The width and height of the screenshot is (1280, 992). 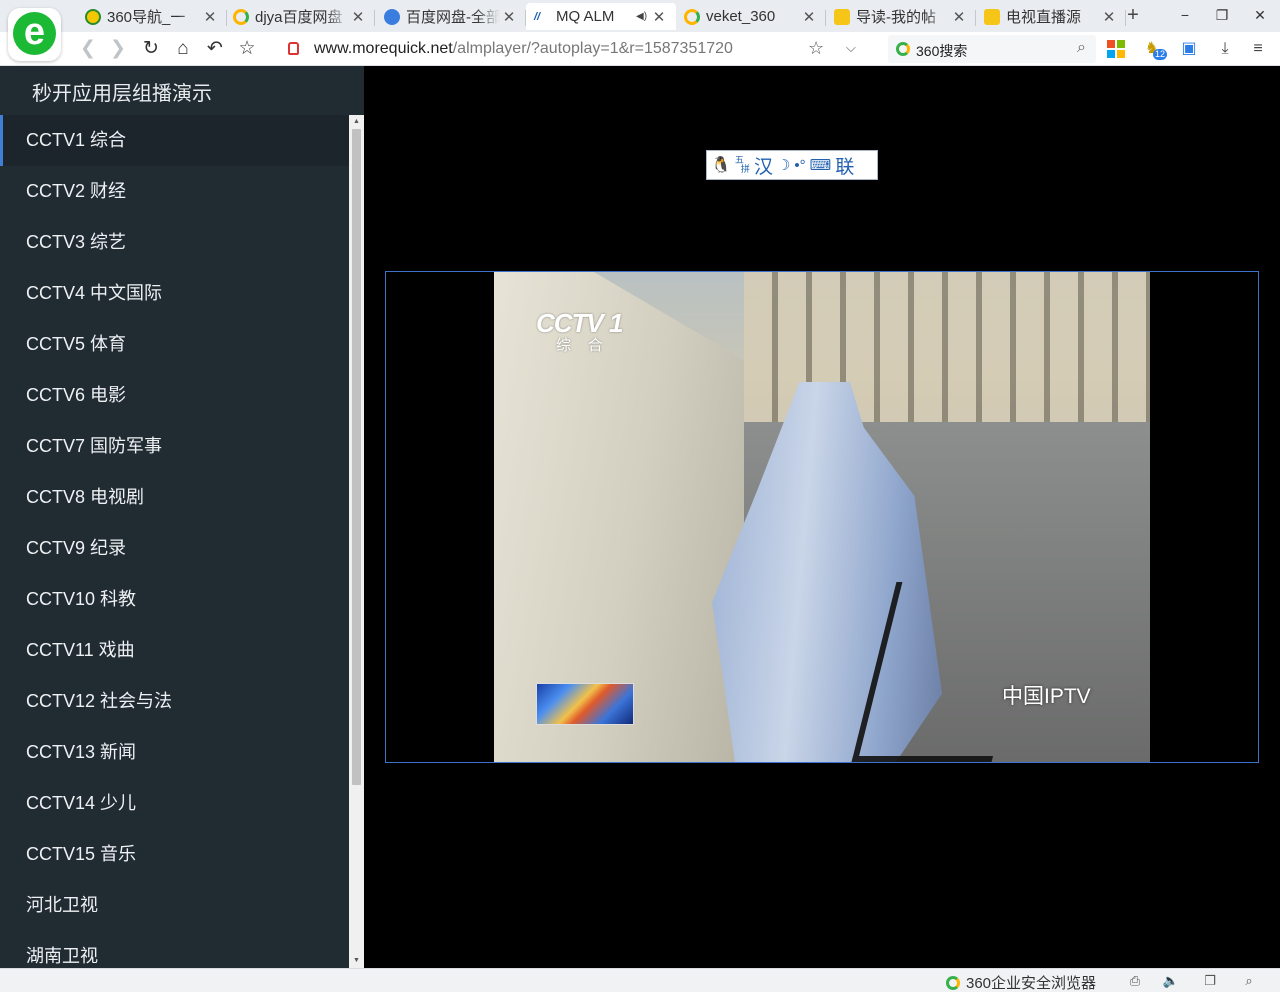 What do you see at coordinates (383, 48) in the screenshot?
I see `url-host: www.morequick.net` at bounding box center [383, 48].